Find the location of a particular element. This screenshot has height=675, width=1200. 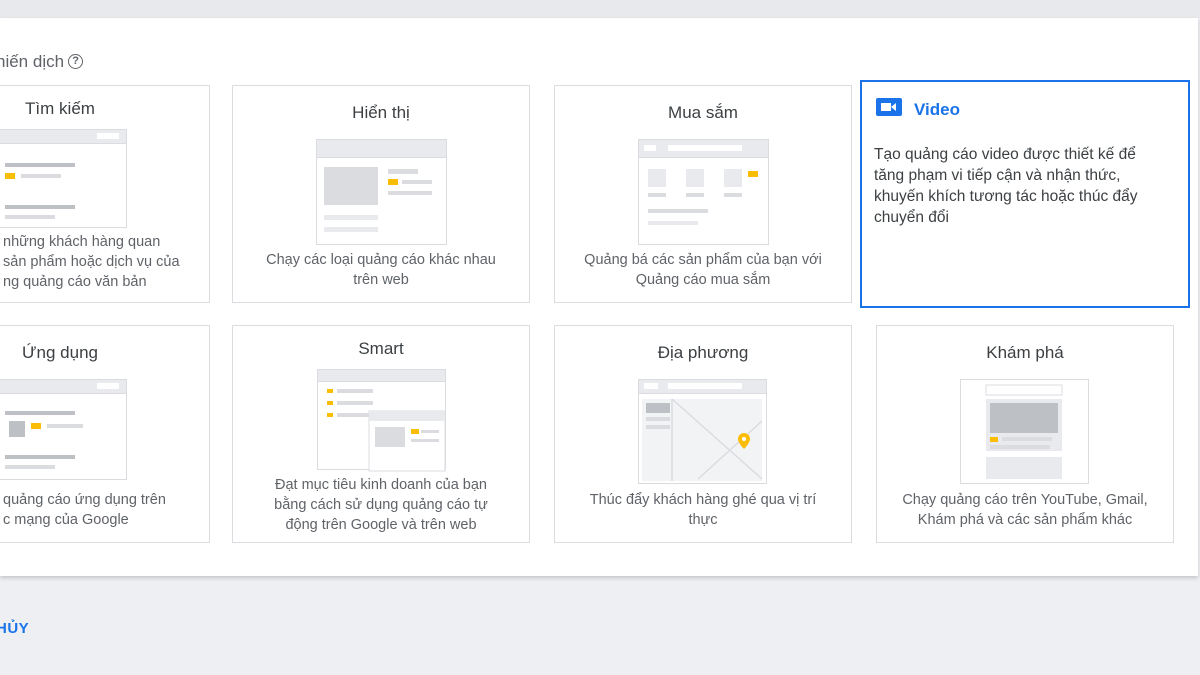

card-desc-line: quảng cáo ứng dụng trên is located at coordinates (84, 500).